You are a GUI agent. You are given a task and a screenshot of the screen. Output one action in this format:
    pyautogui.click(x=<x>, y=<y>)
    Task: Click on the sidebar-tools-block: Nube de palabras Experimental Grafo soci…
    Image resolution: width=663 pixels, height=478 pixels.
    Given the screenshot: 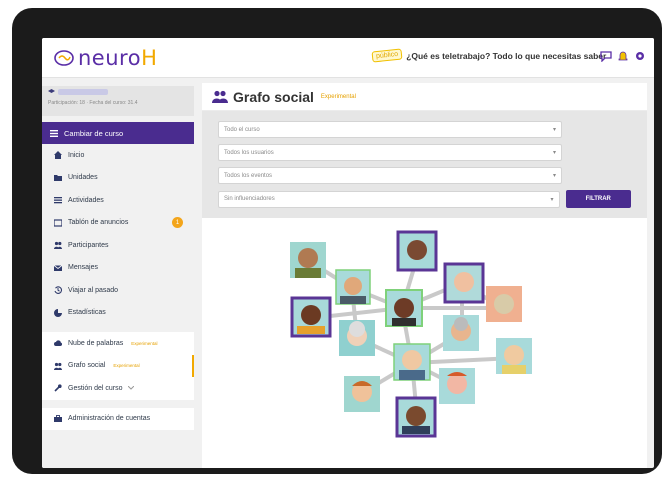 What is the action you would take?
    pyautogui.click(x=118, y=366)
    